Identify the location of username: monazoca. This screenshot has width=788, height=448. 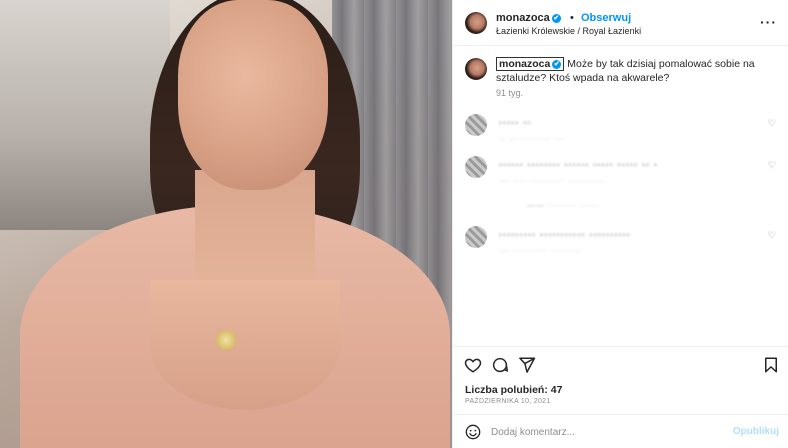
(523, 18).